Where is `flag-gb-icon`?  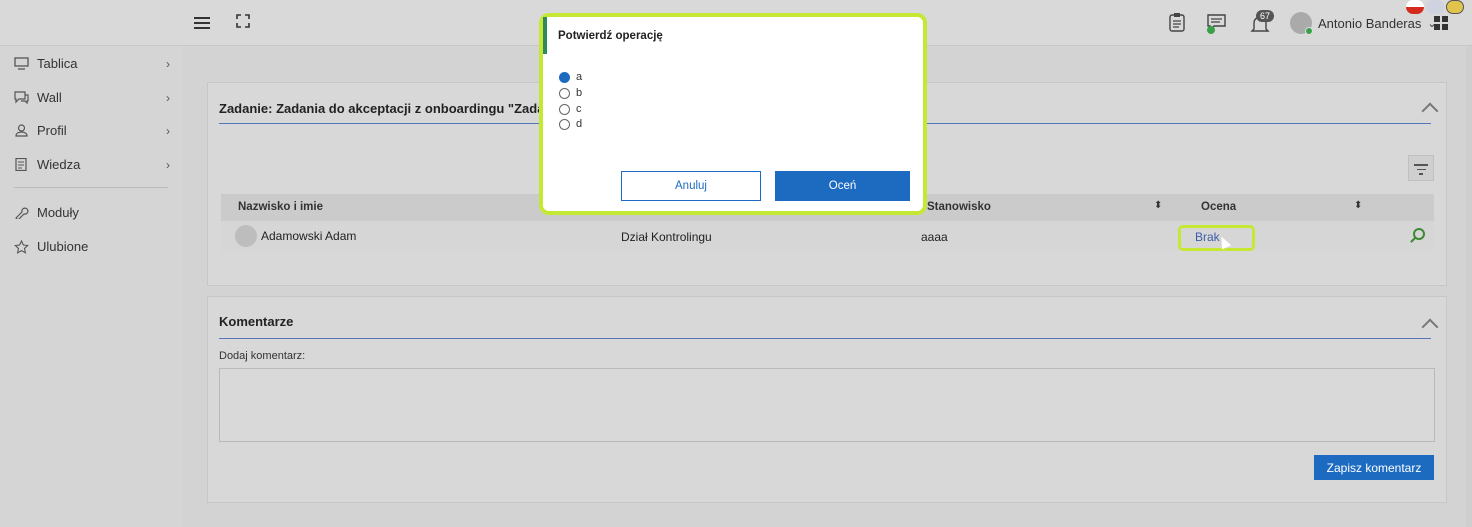 flag-gb-icon is located at coordinates (1435, 7).